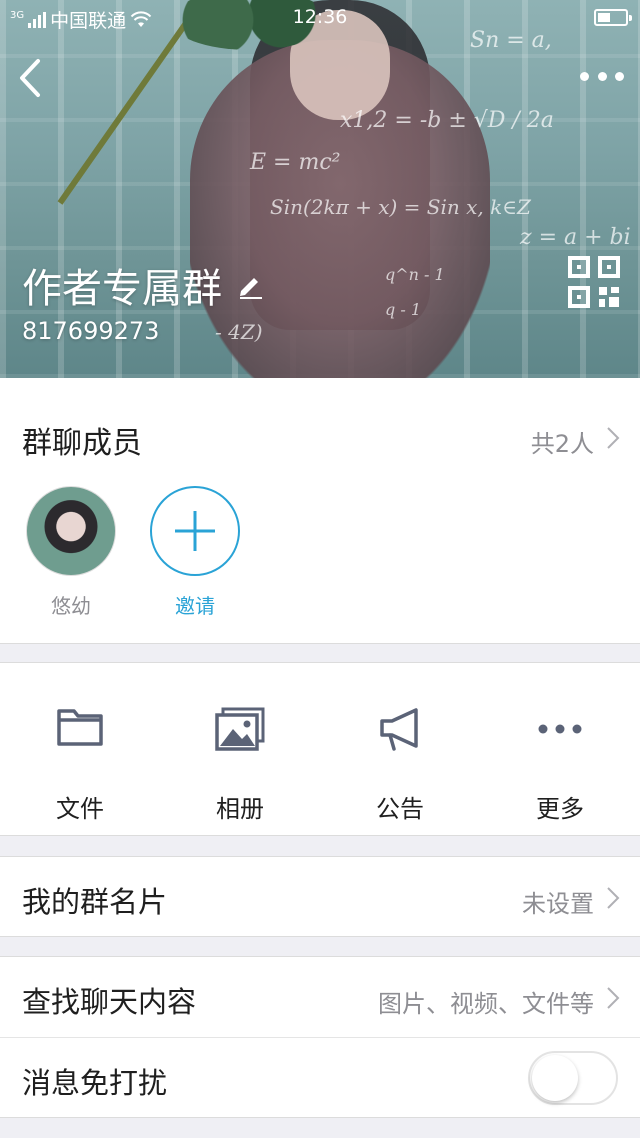 The width and height of the screenshot is (640, 1138). What do you see at coordinates (415, 274) in the screenshot?
I see `cover-formula: q^n - 1` at bounding box center [415, 274].